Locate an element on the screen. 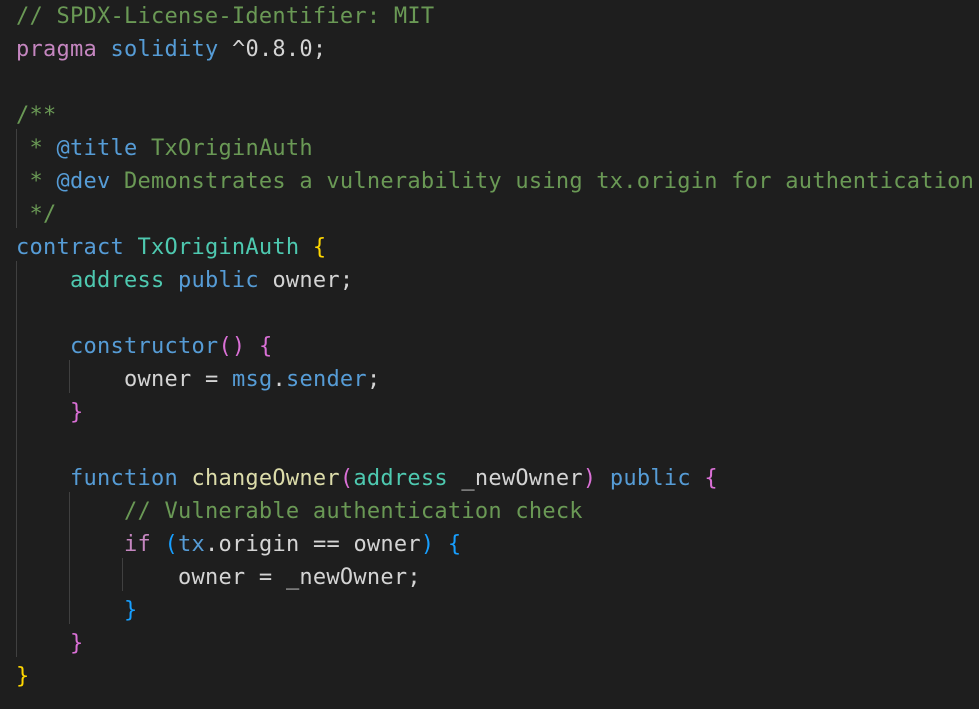 The image size is (979, 709). code-line-8: contract TxOriginAuth { is located at coordinates (171, 247).